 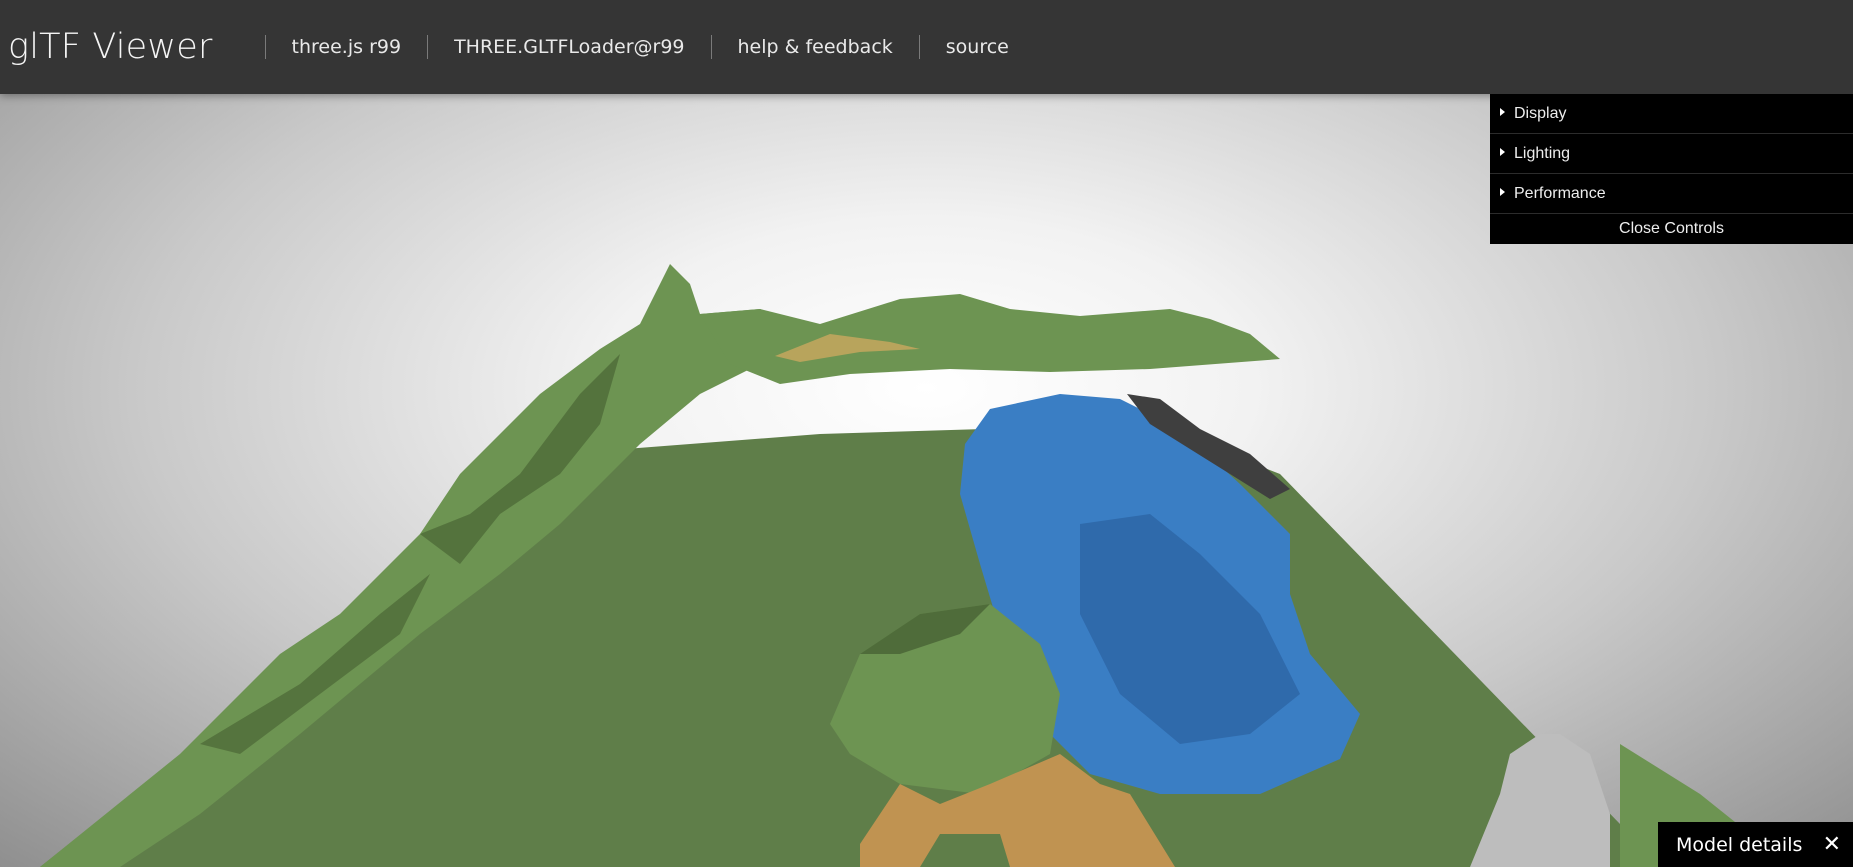 What do you see at coordinates (815, 47) in the screenshot?
I see `nav-link-help-feedback: help & feedback` at bounding box center [815, 47].